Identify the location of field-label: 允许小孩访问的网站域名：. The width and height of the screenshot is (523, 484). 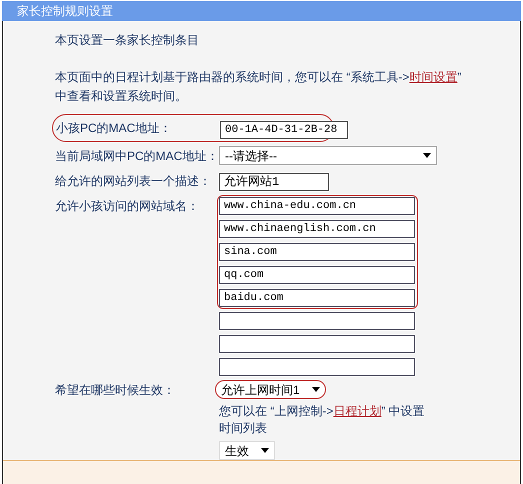
(127, 206).